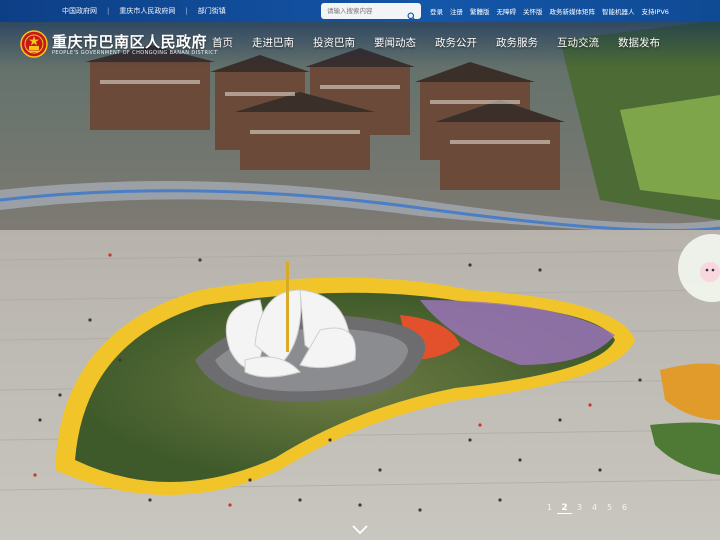  Describe the element at coordinates (222, 42) in the screenshot. I see `nav-home: 首页` at that location.